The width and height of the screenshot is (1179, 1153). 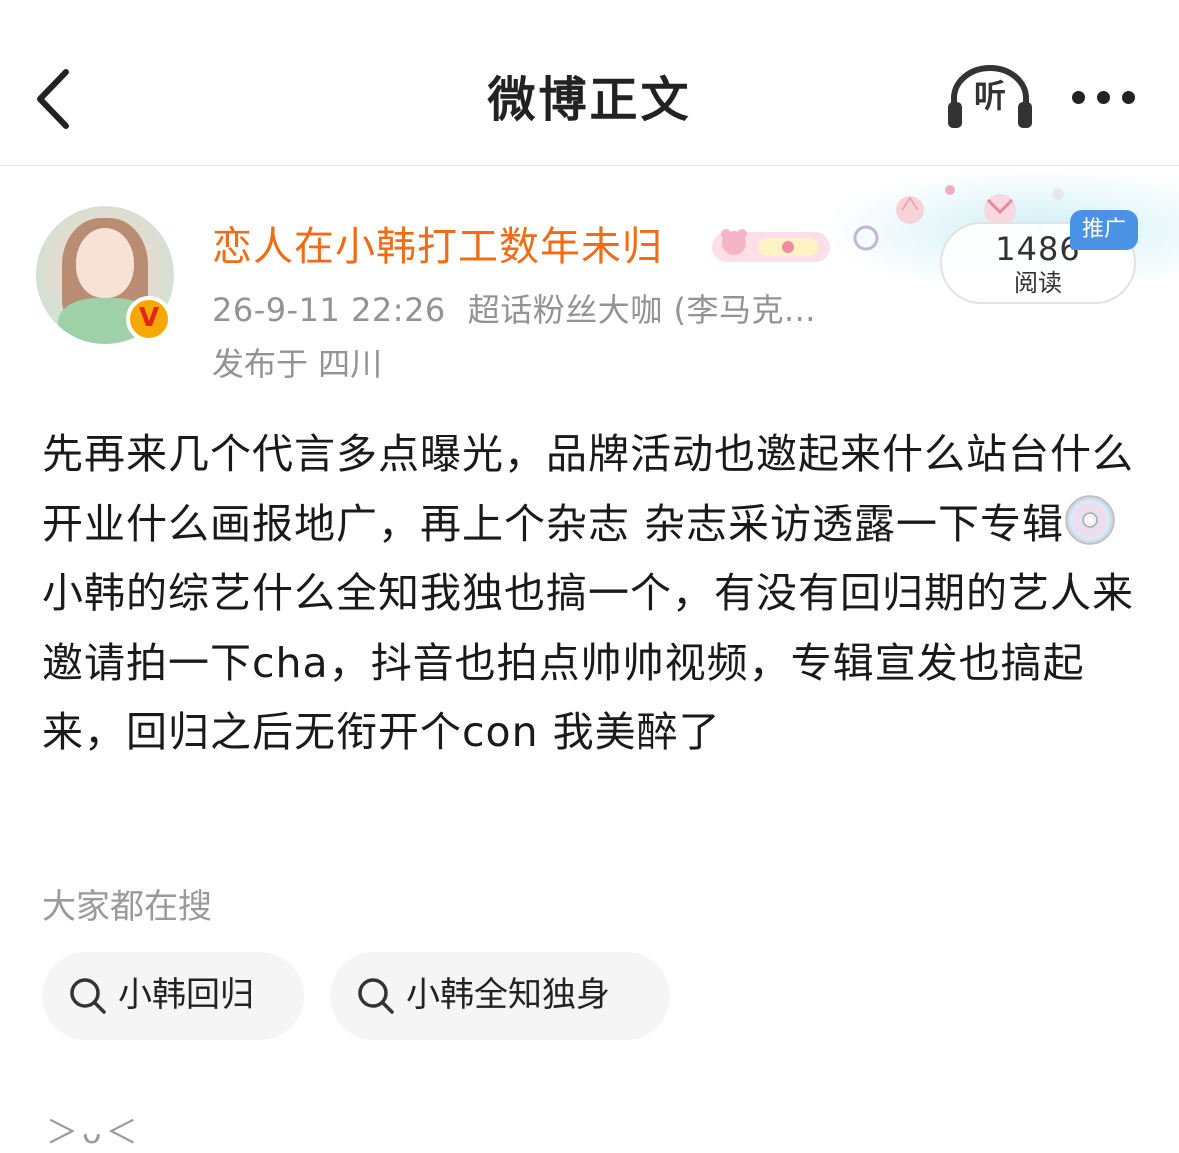 What do you see at coordinates (94, 1132) in the screenshot?
I see `footer-emoticon: ＞ᴗ＜` at bounding box center [94, 1132].